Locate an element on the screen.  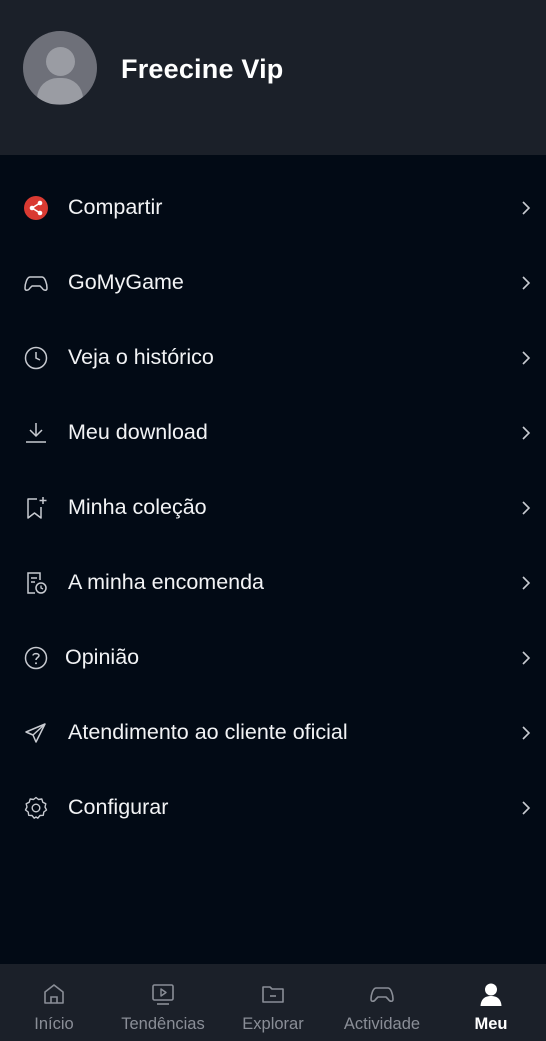
tab-label: Actividade is located at coordinates (382, 1024).